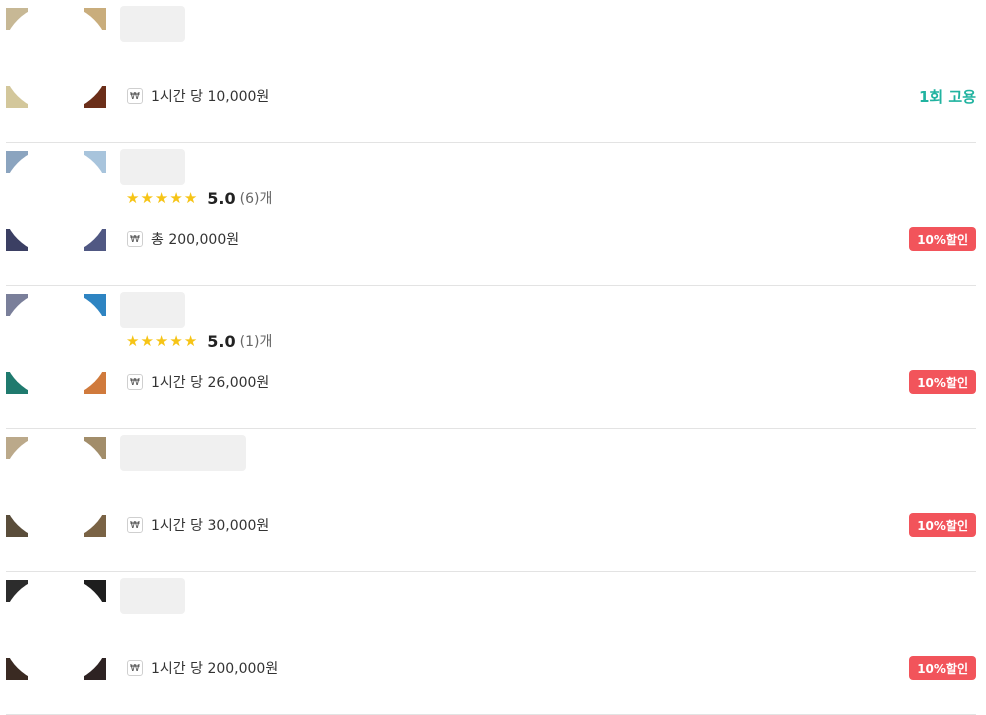 This screenshot has width=986, height=715. What do you see at coordinates (210, 526) in the screenshot?
I see `price-text: 1시간 당 30,000원` at bounding box center [210, 526].